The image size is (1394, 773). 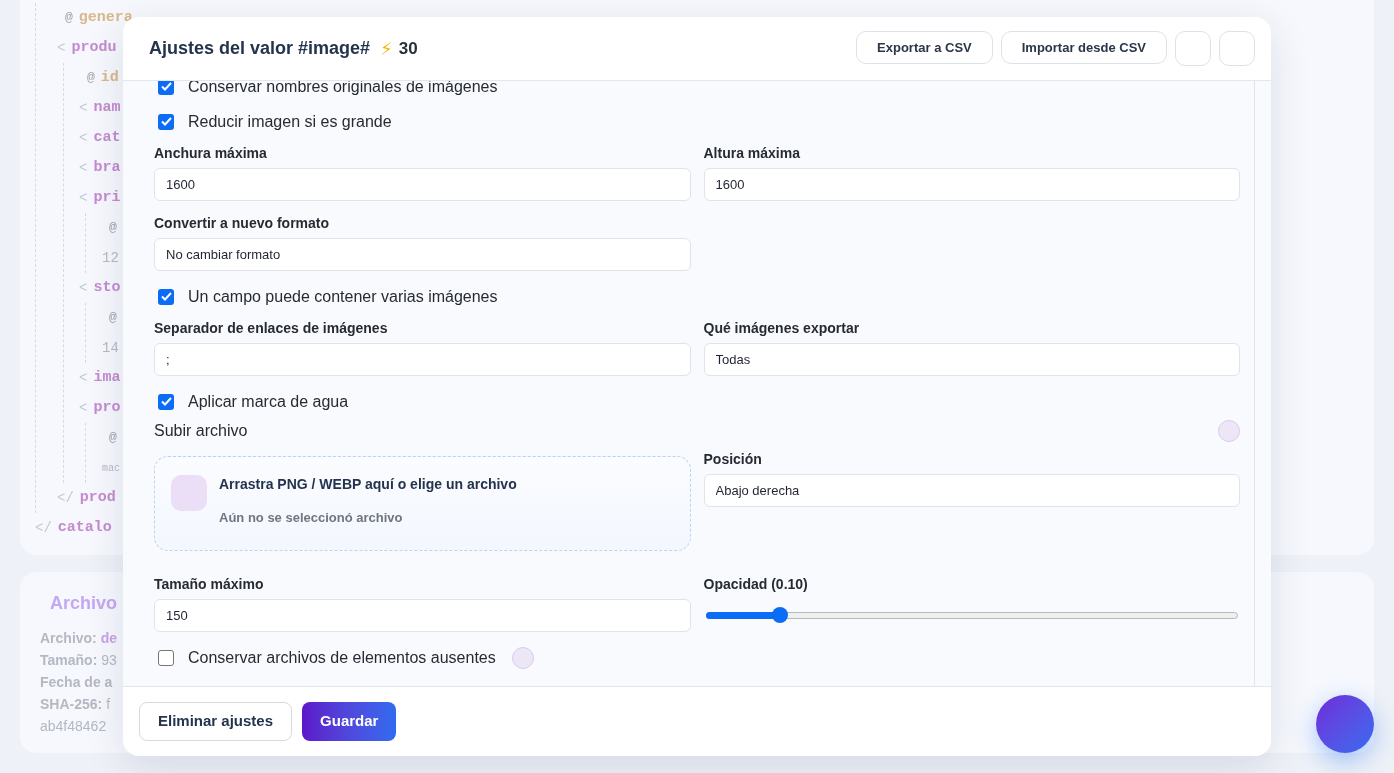 What do you see at coordinates (782, 328) in the screenshot?
I see `field-label: Qué imágenes exportar` at bounding box center [782, 328].